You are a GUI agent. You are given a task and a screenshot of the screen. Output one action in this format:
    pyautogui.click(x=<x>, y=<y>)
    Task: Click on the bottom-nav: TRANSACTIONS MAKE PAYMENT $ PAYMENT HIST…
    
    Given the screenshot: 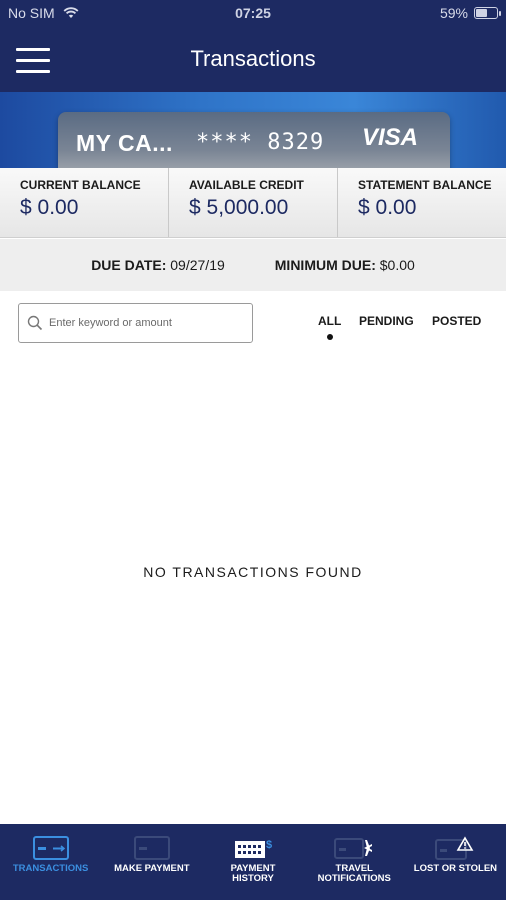 What is the action you would take?
    pyautogui.click(x=253, y=862)
    